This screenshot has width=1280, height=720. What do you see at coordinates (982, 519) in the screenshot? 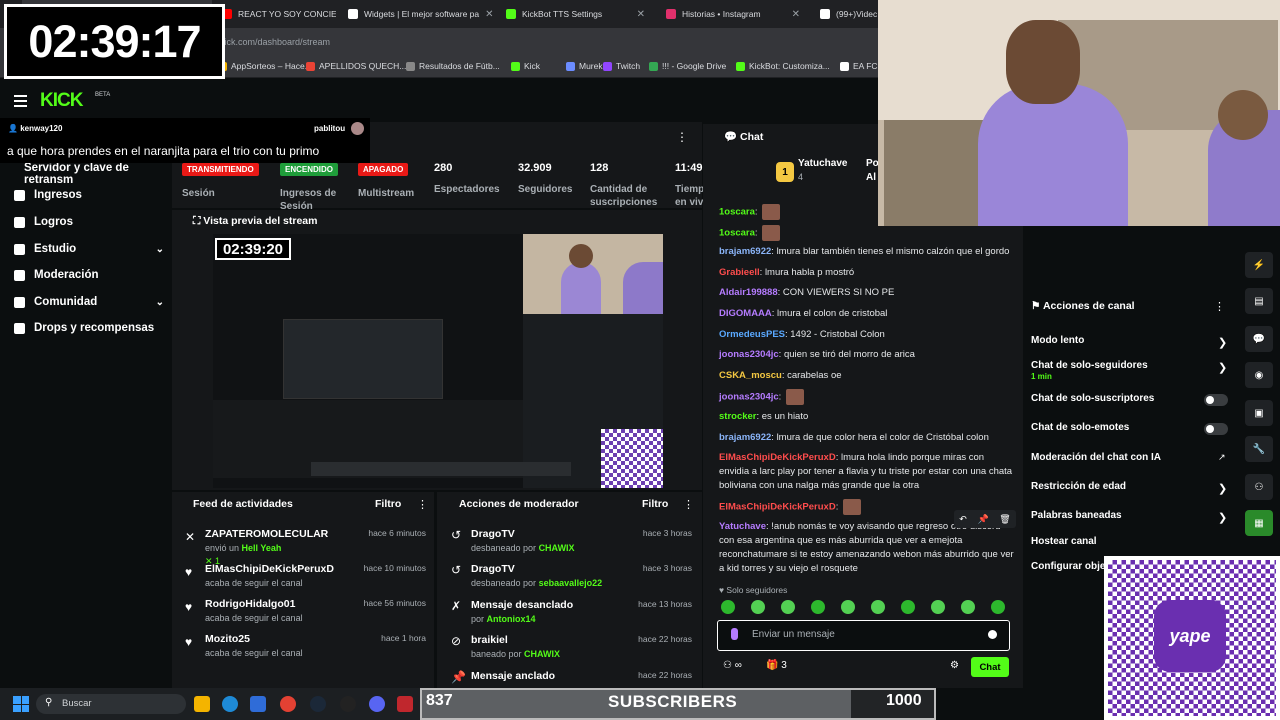
I see `pin-icon: 📌` at bounding box center [982, 519].